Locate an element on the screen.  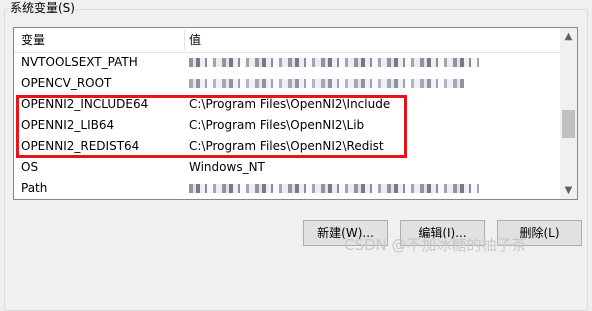
scroll-down-arrow-icon: ▼ is located at coordinates (568, 190).